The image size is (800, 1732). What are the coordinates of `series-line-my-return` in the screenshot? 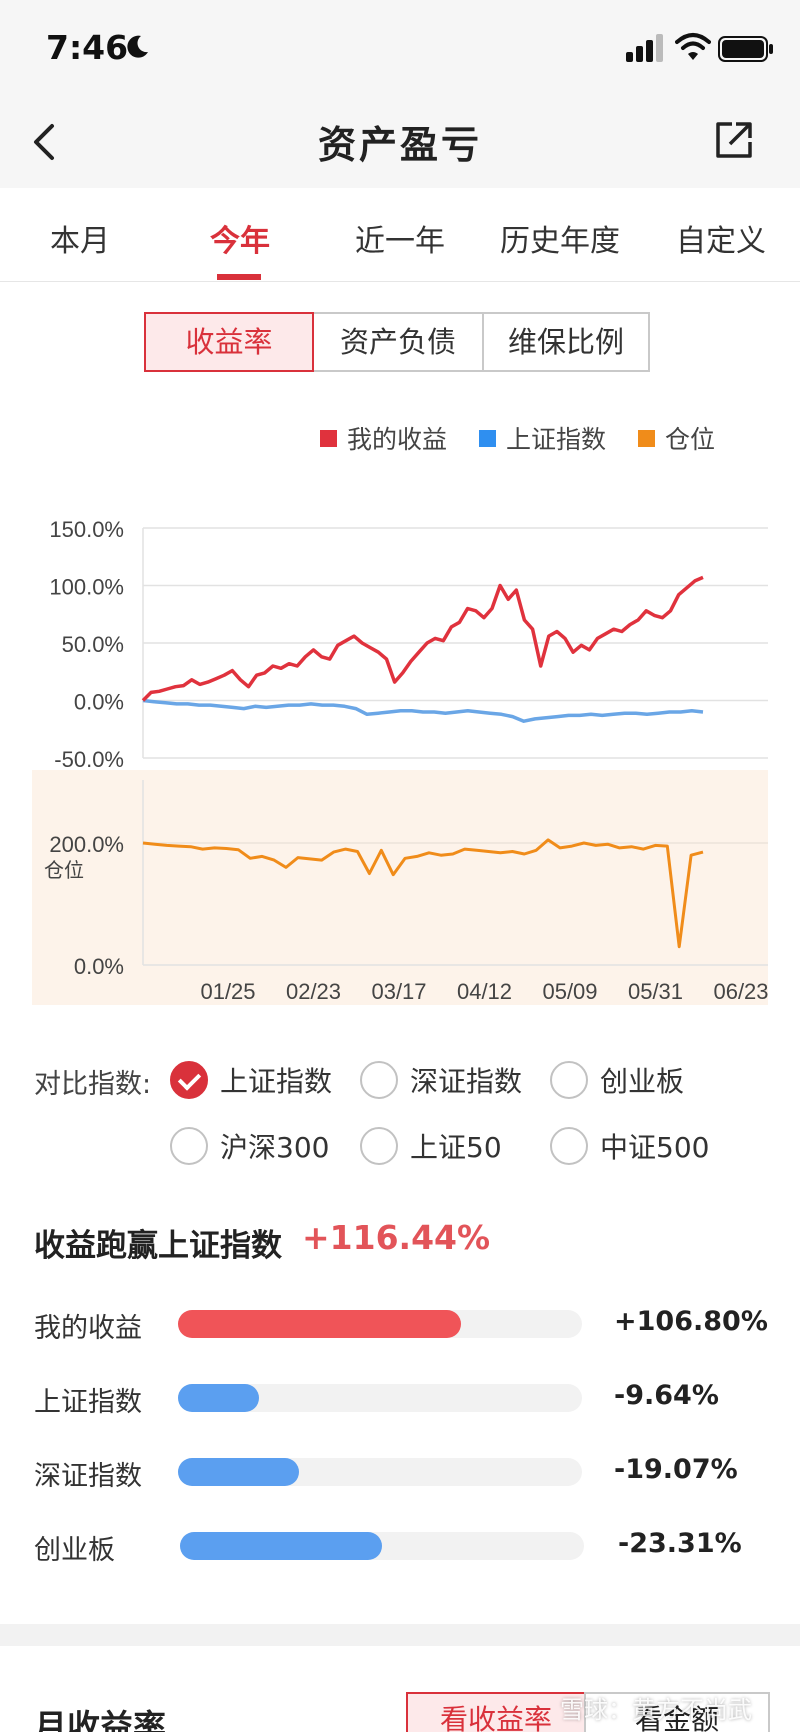 It's located at (422, 638).